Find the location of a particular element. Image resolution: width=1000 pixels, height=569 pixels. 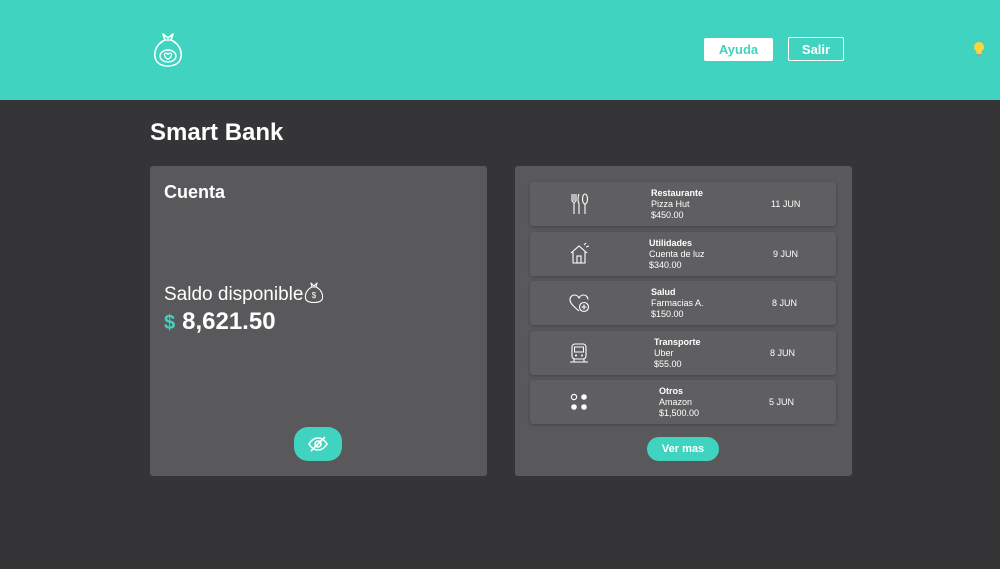

balance-row: $ 8,621.50 is located at coordinates (220, 322).